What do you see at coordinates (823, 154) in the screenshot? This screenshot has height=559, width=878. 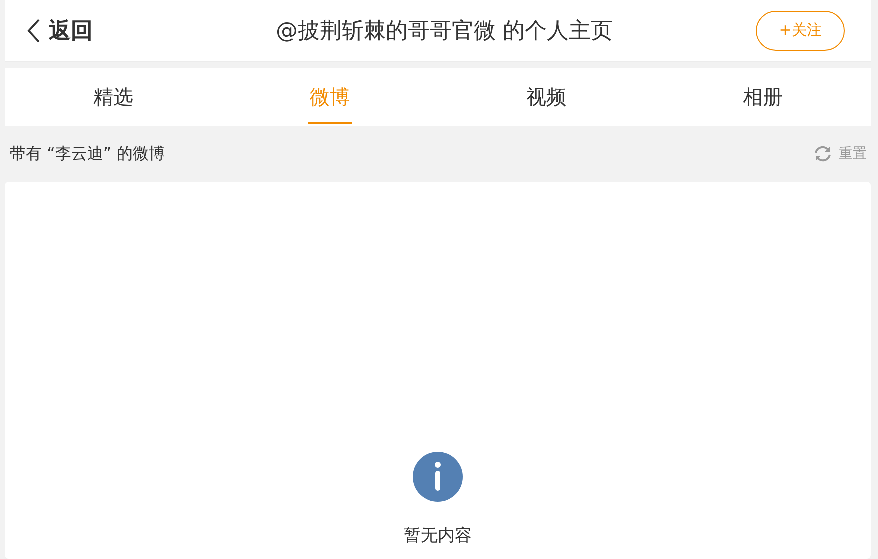 I see `refresh-icon` at bounding box center [823, 154].